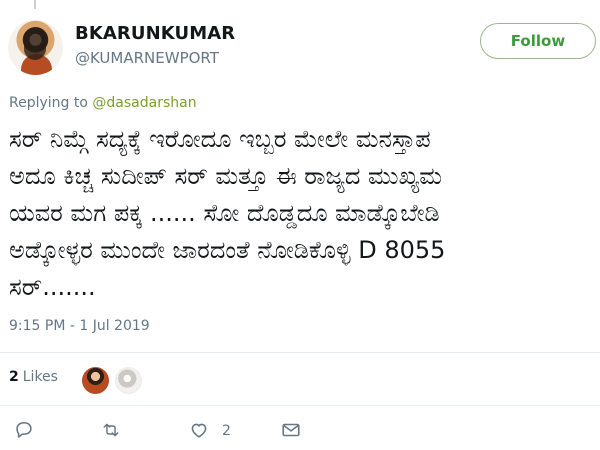 The image size is (600, 450). I want to click on display-name: BKARUNKUMAR, so click(155, 33).